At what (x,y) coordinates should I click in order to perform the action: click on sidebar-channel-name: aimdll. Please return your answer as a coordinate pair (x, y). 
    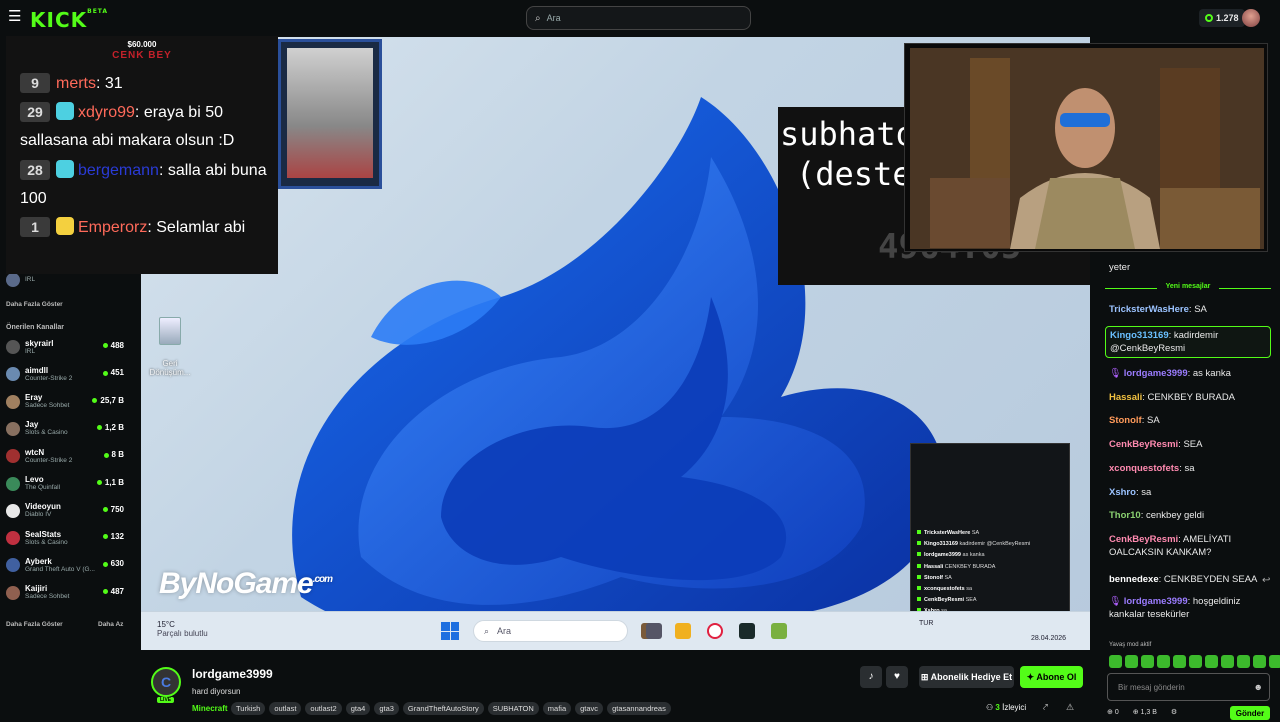
    Looking at the image, I should click on (37, 370).